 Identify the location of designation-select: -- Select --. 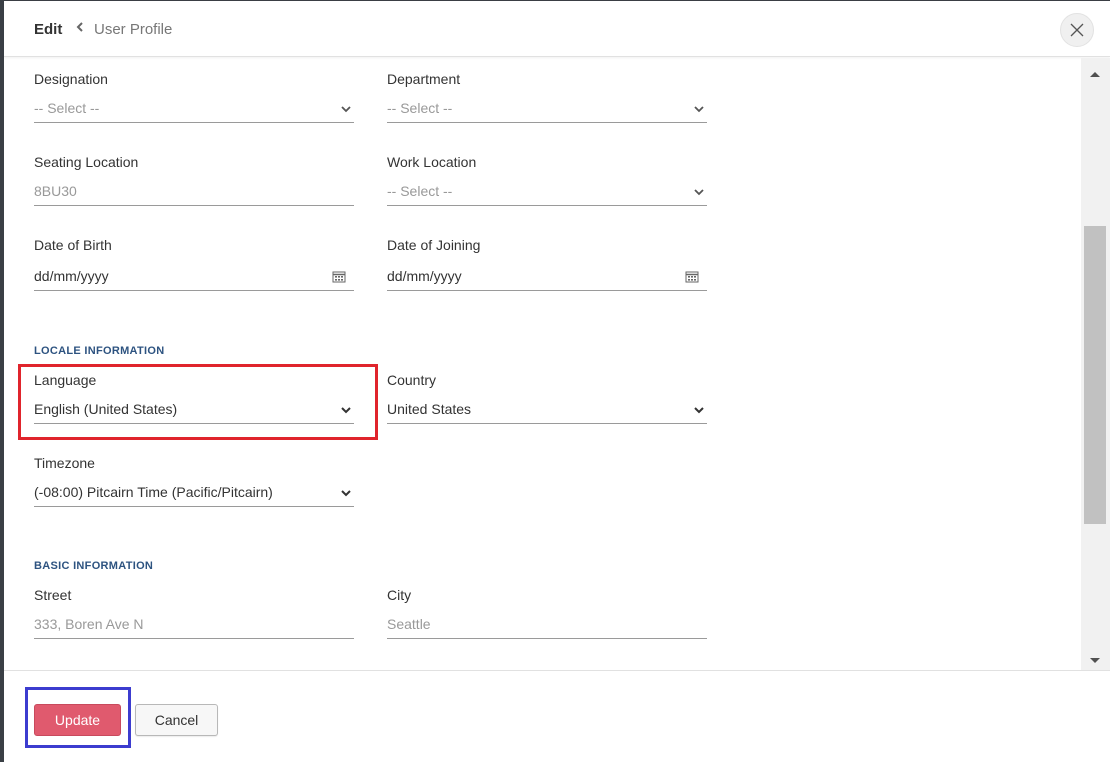
(194, 111).